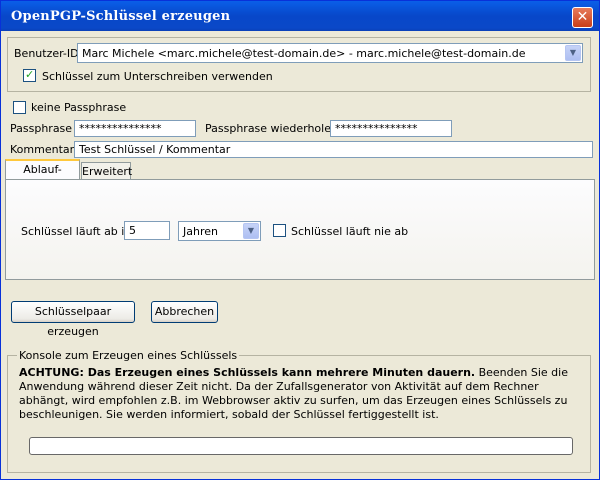 This screenshot has width=600, height=480. I want to click on progress-bar, so click(301, 446).